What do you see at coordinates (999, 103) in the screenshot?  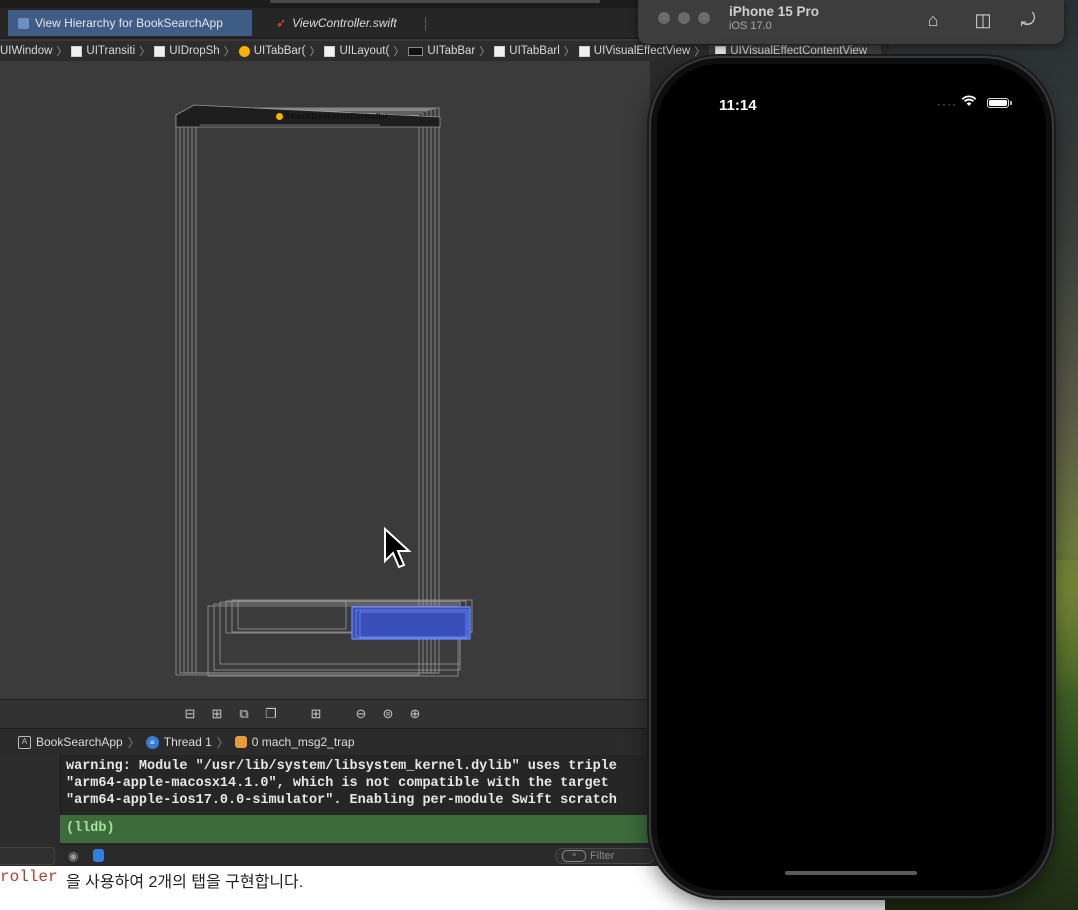 I see `battery-icon` at bounding box center [999, 103].